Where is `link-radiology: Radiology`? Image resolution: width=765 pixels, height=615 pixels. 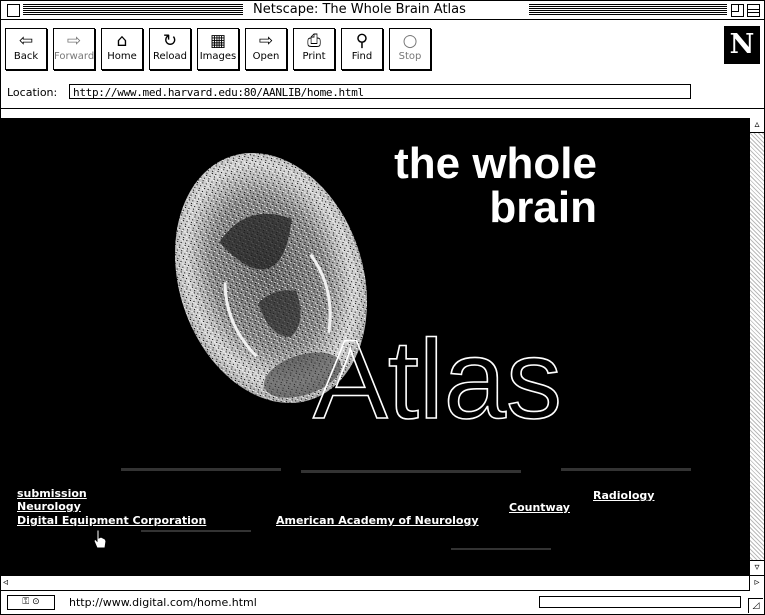 link-radiology: Radiology is located at coordinates (623, 495).